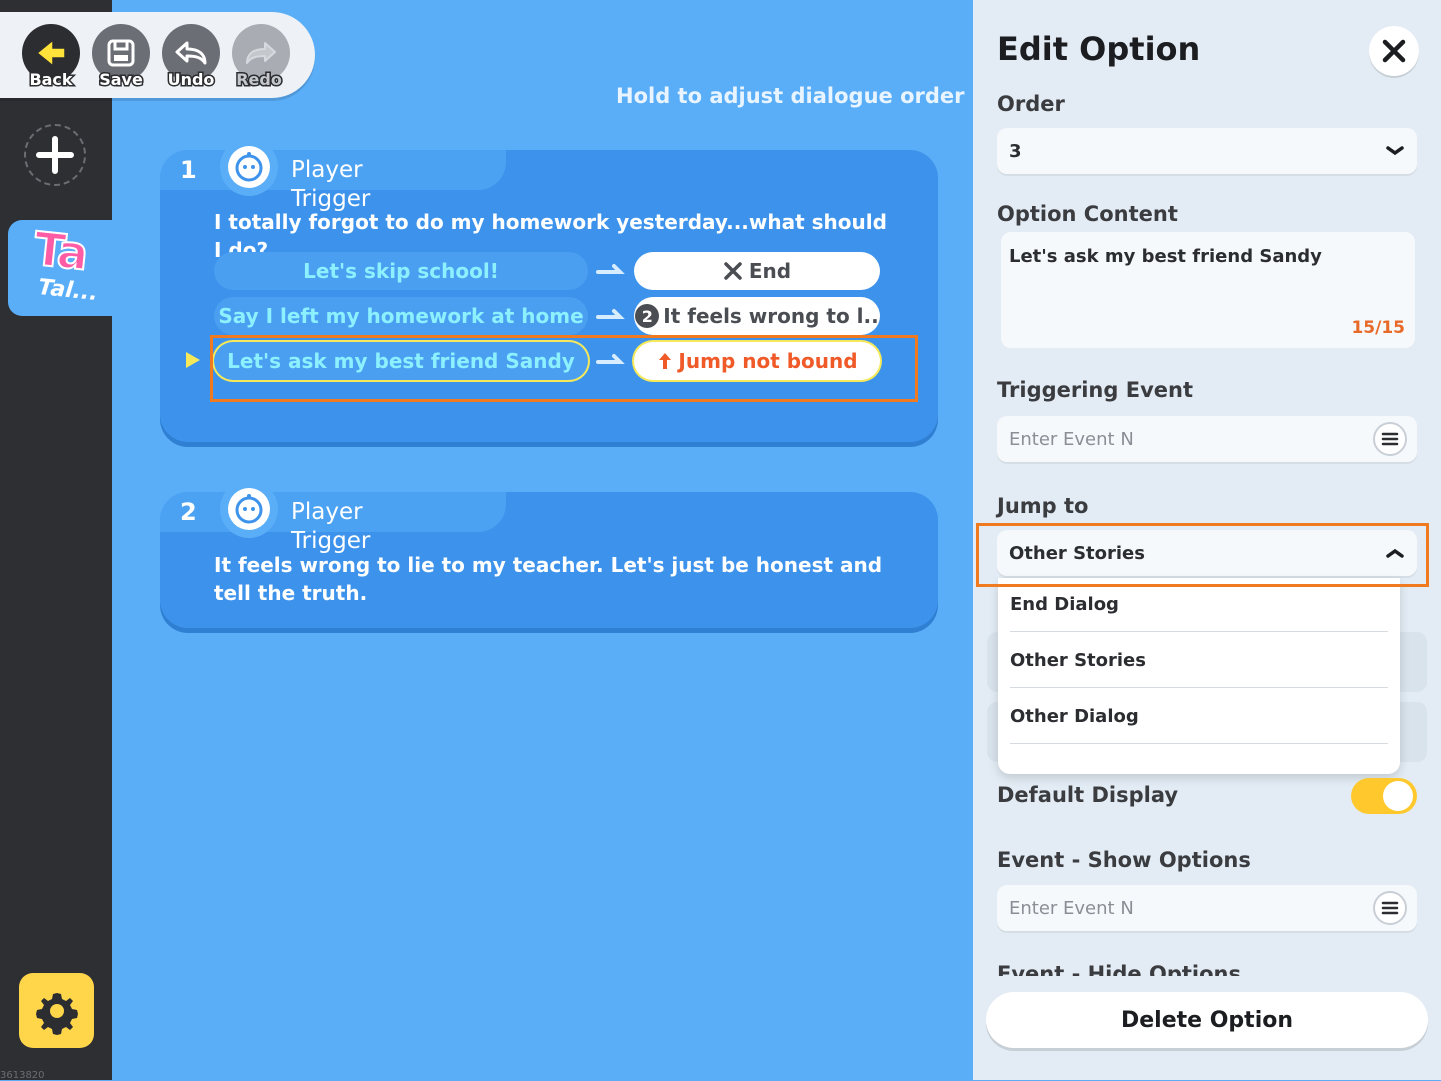 The height and width of the screenshot is (1081, 1441). Describe the element at coordinates (1099, 49) in the screenshot. I see `panel-title: Edit Option` at that location.